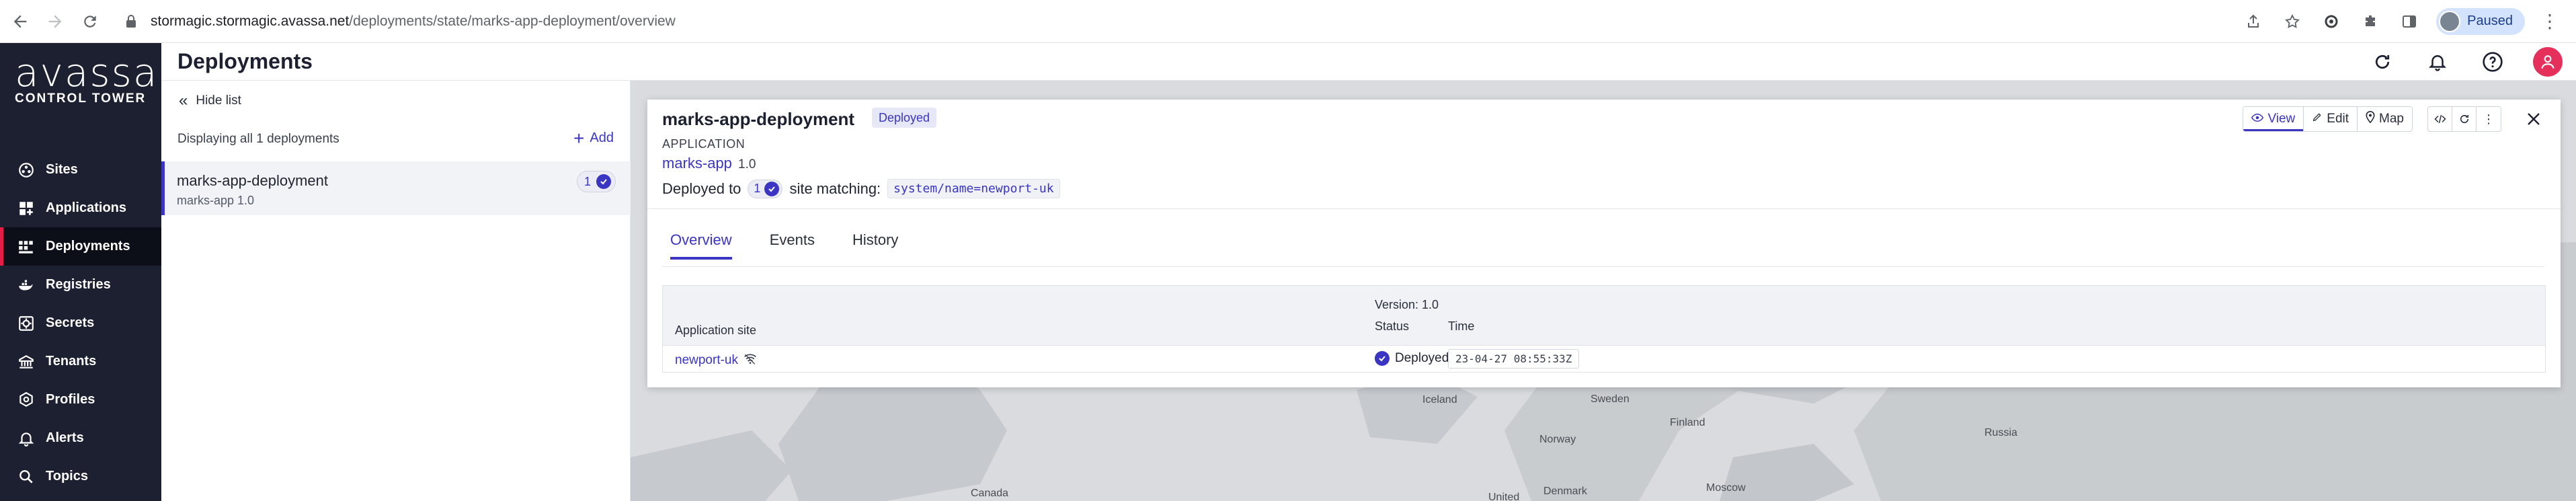  I want to click on plus-icon: +, so click(579, 138).